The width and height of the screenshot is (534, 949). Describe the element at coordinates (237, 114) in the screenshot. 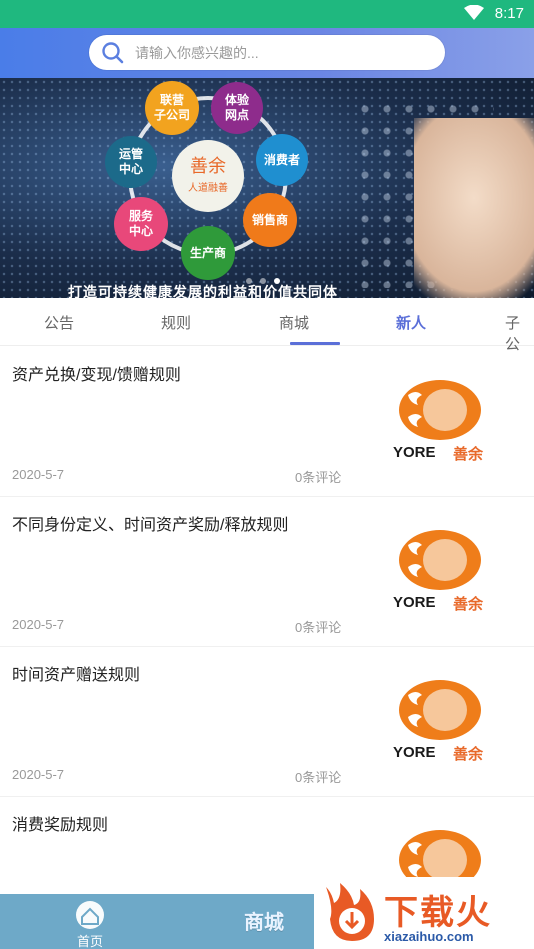

I see `svg-text: 网点` at that location.